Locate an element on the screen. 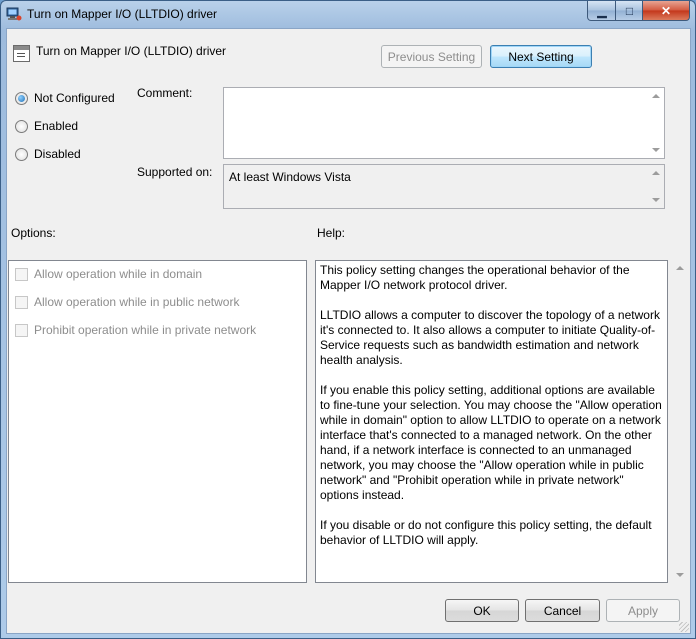 This screenshot has height=639, width=696. window-title: Turn on Mapper I/O (LLTDIO) driver is located at coordinates (122, 14).